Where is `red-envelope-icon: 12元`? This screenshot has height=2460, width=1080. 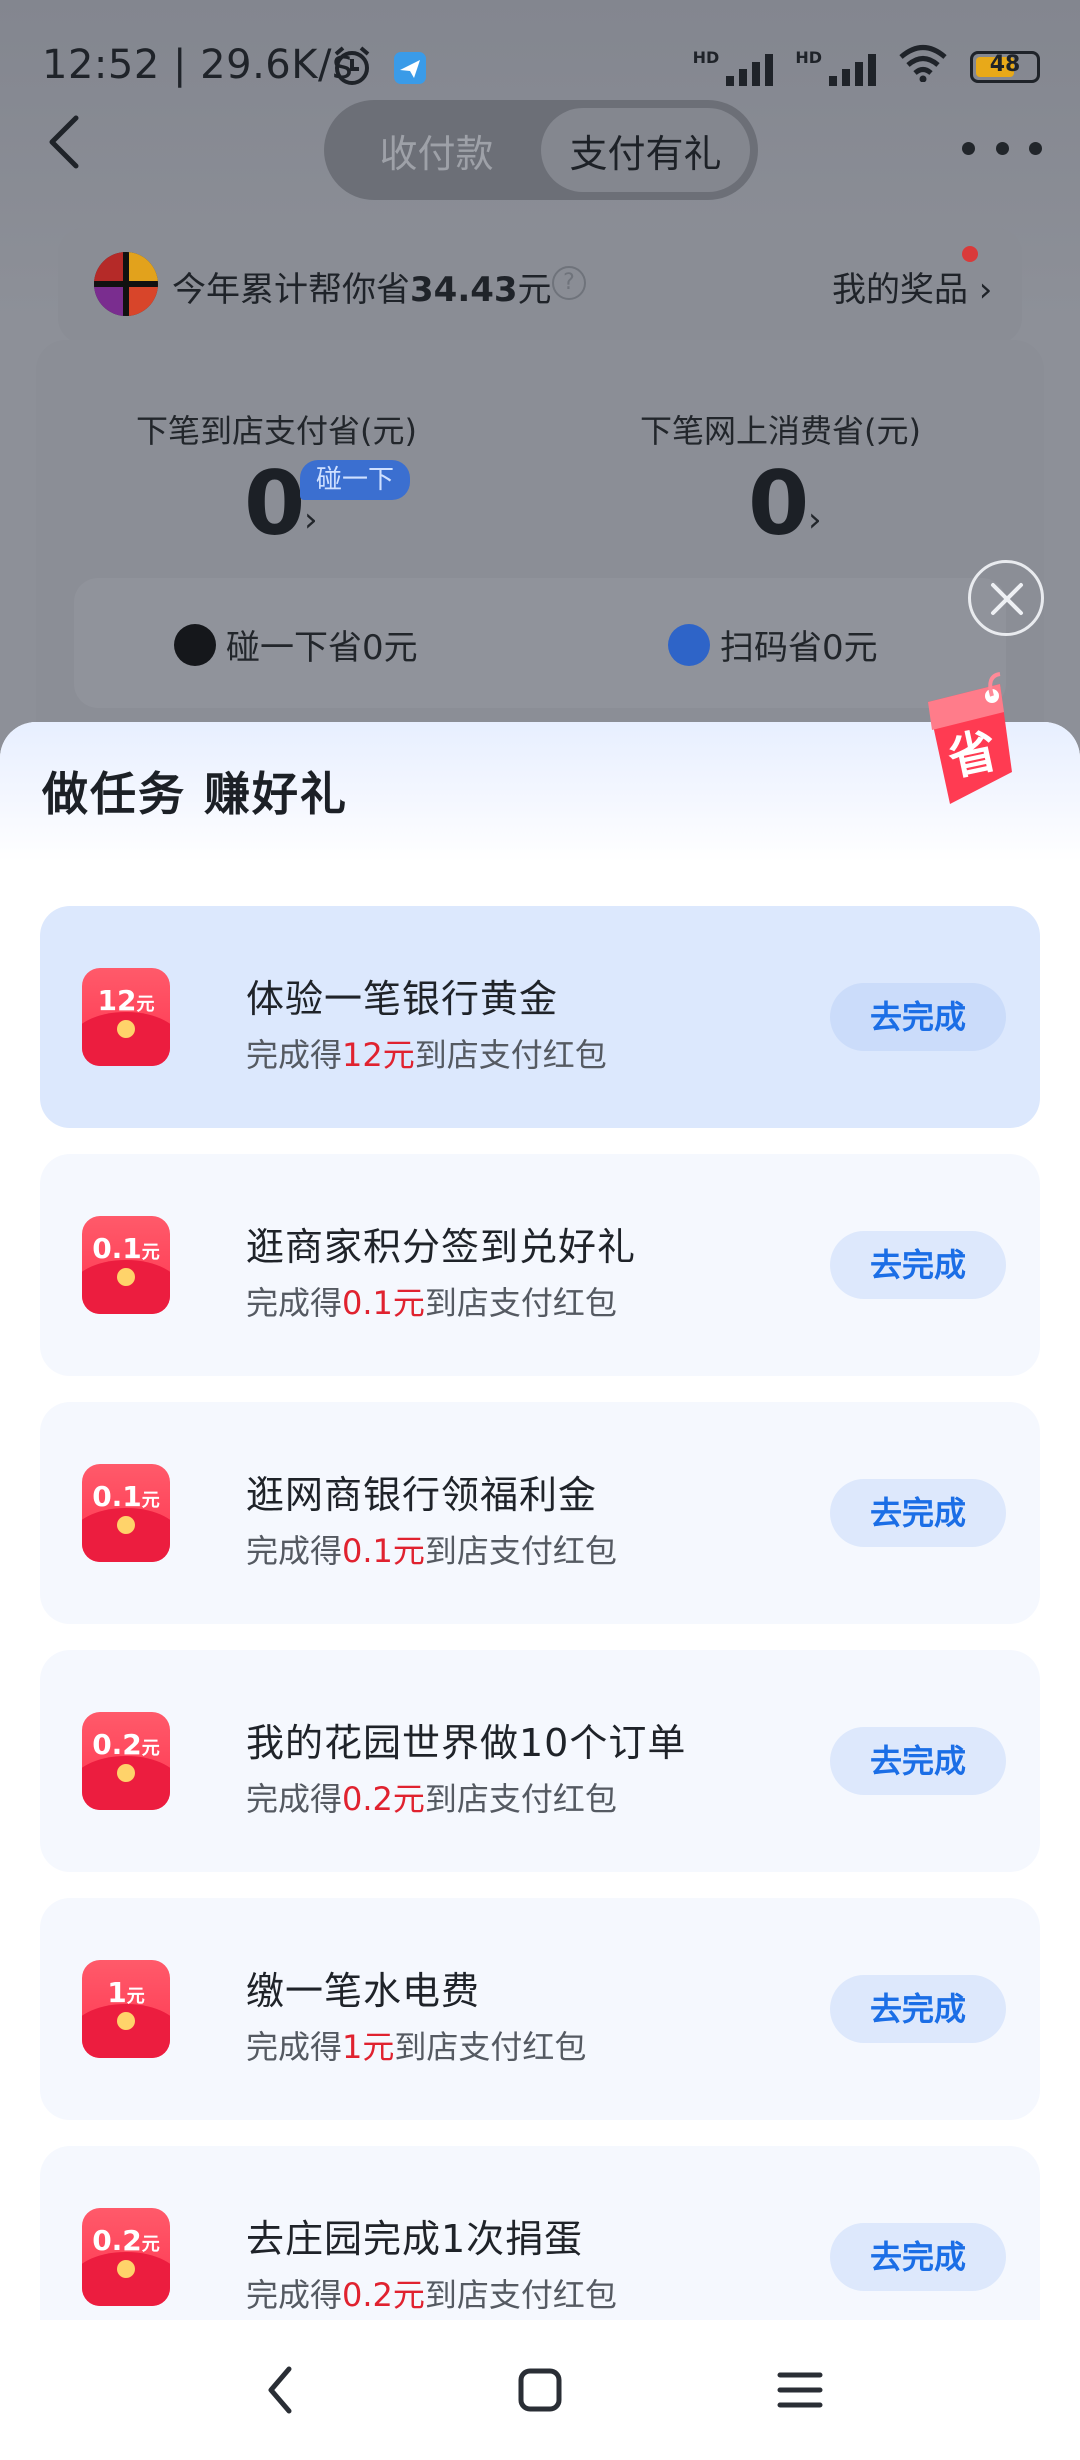
red-envelope-icon: 12元 is located at coordinates (126, 1017).